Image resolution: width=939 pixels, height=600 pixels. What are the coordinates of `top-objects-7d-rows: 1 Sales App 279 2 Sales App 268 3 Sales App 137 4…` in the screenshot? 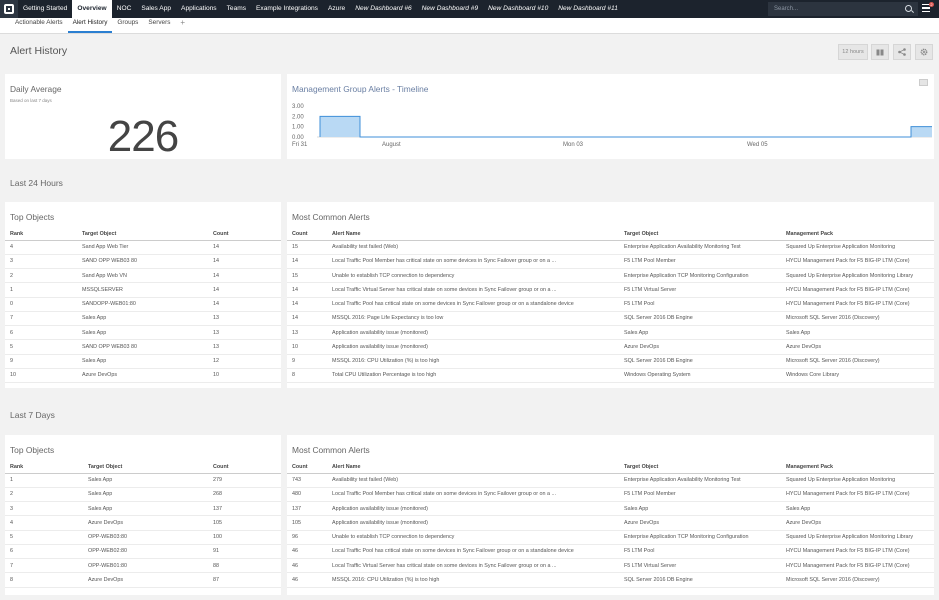 It's located at (143, 530).